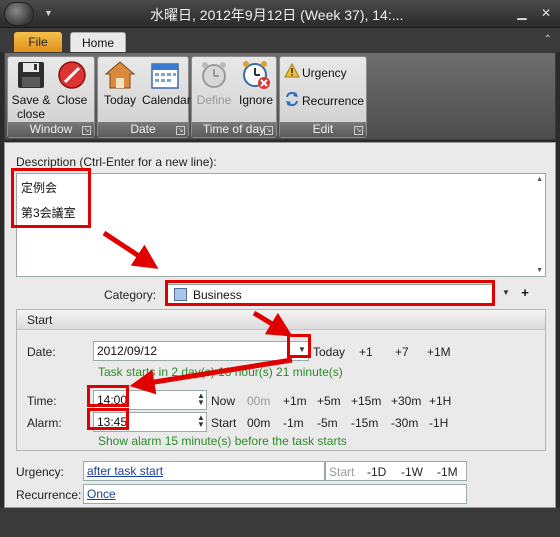  I want to click on annotation-arrow-to-category, so click(130, 249).